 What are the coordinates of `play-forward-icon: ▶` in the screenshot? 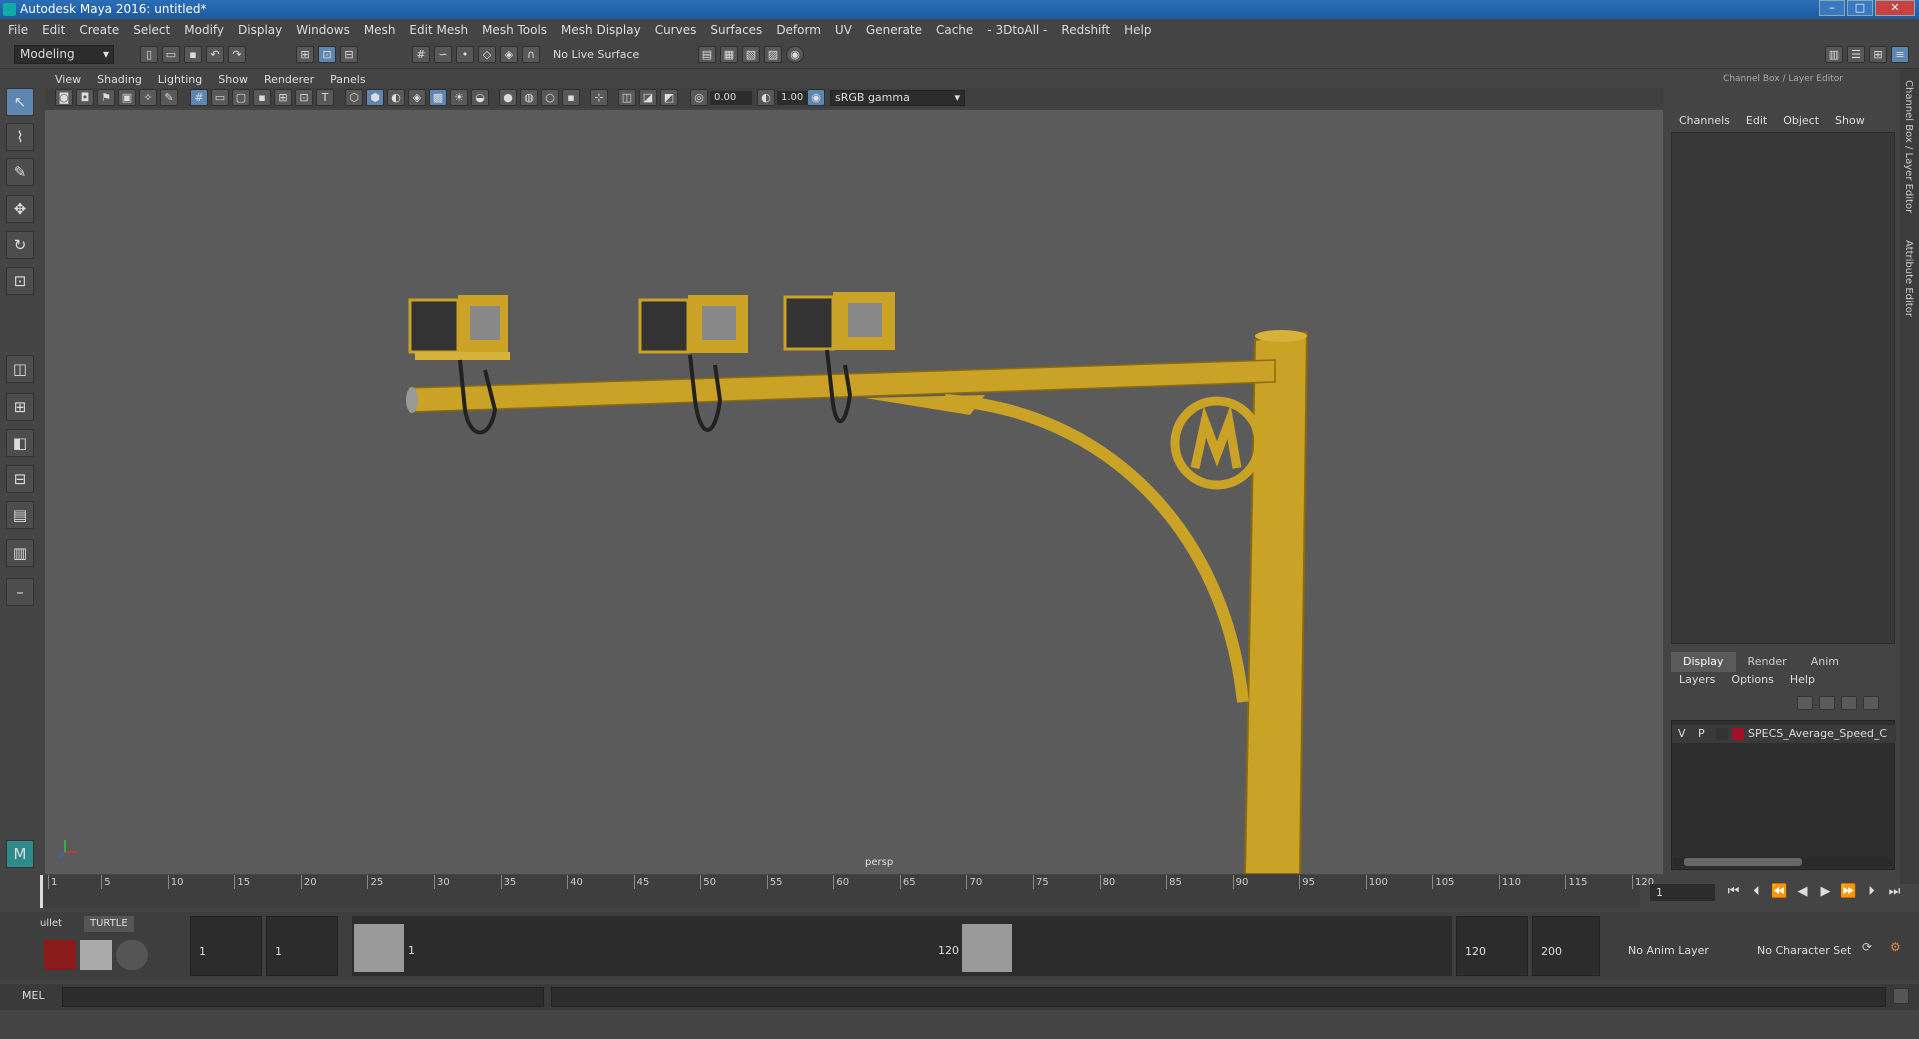 It's located at (1825, 891).